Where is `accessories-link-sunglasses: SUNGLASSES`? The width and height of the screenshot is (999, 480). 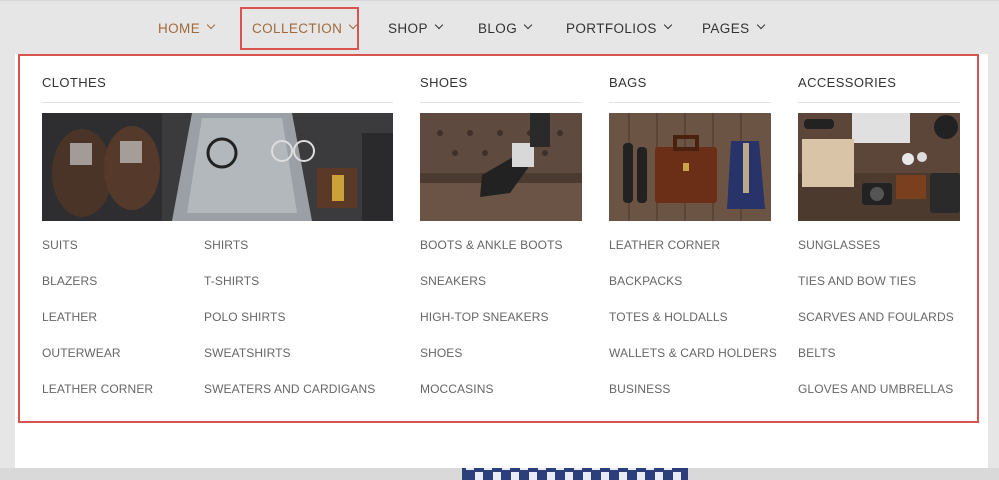
accessories-link-sunglasses: SUNGLASSES is located at coordinates (839, 245).